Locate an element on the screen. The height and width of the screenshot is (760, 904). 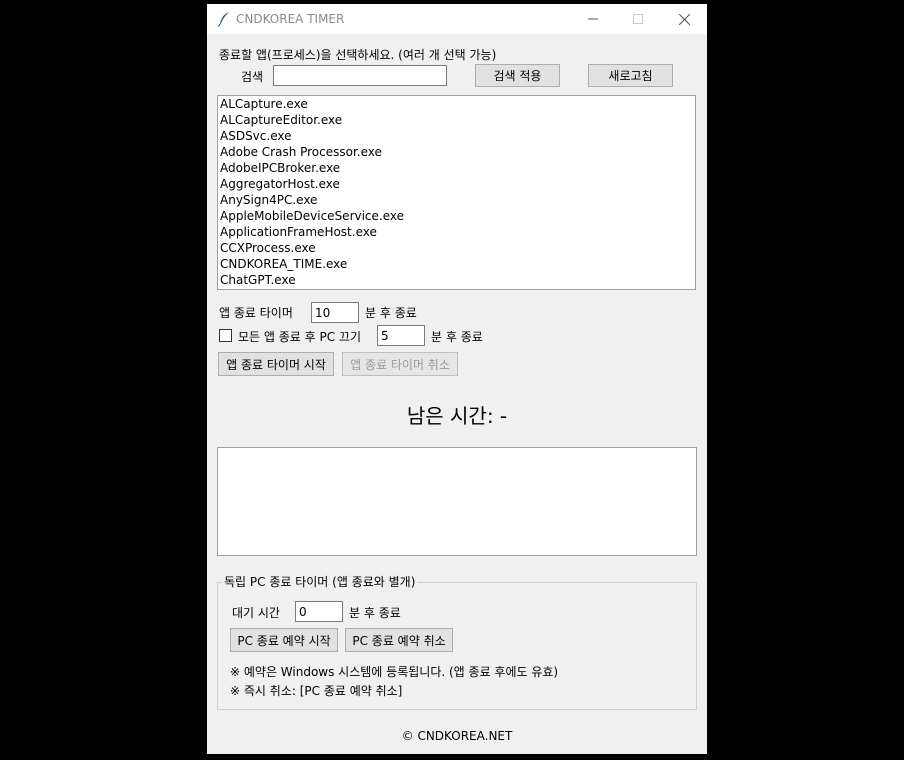
list-item: AnySign4PC.exe is located at coordinates (456, 200).